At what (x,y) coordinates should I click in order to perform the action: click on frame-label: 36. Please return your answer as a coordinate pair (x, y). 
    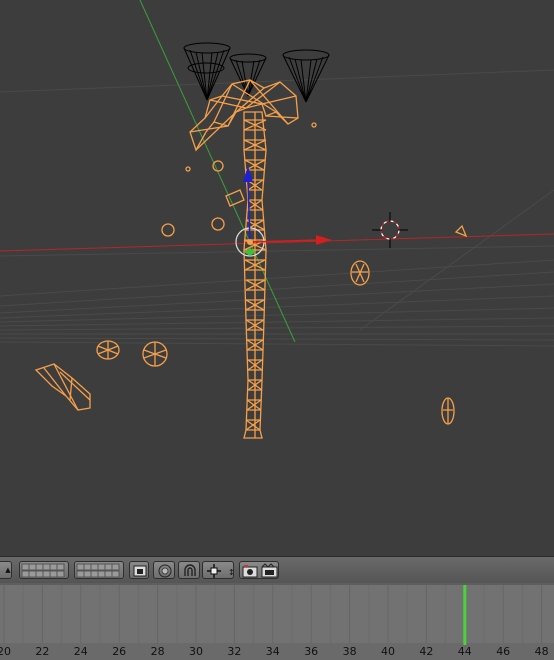
    Looking at the image, I should click on (311, 651).